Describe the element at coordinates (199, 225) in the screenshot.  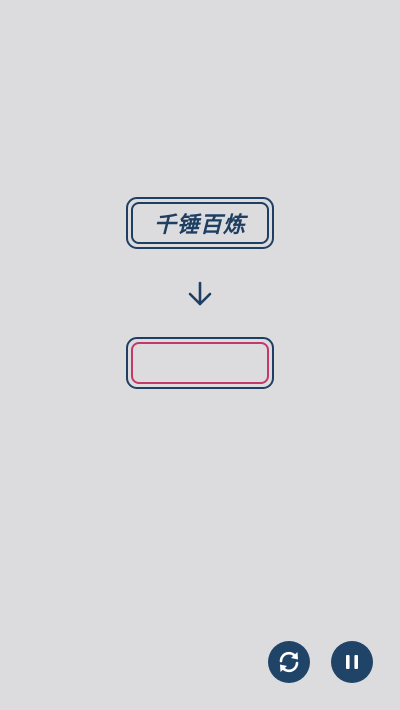
I see `prompt-word-text: 千锤百炼` at that location.